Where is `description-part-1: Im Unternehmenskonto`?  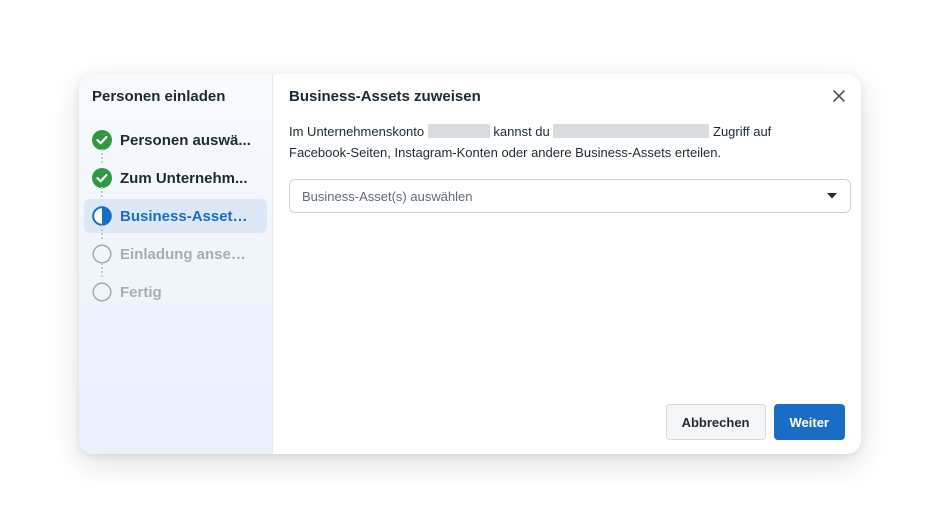 description-part-1: Im Unternehmenskonto is located at coordinates (357, 131).